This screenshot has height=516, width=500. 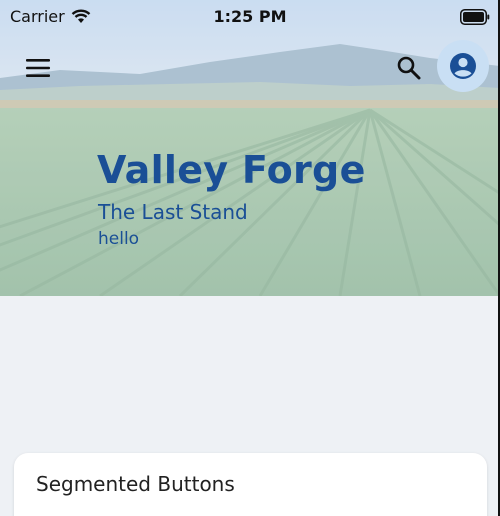 I want to click on search-icon, so click(x=409, y=68).